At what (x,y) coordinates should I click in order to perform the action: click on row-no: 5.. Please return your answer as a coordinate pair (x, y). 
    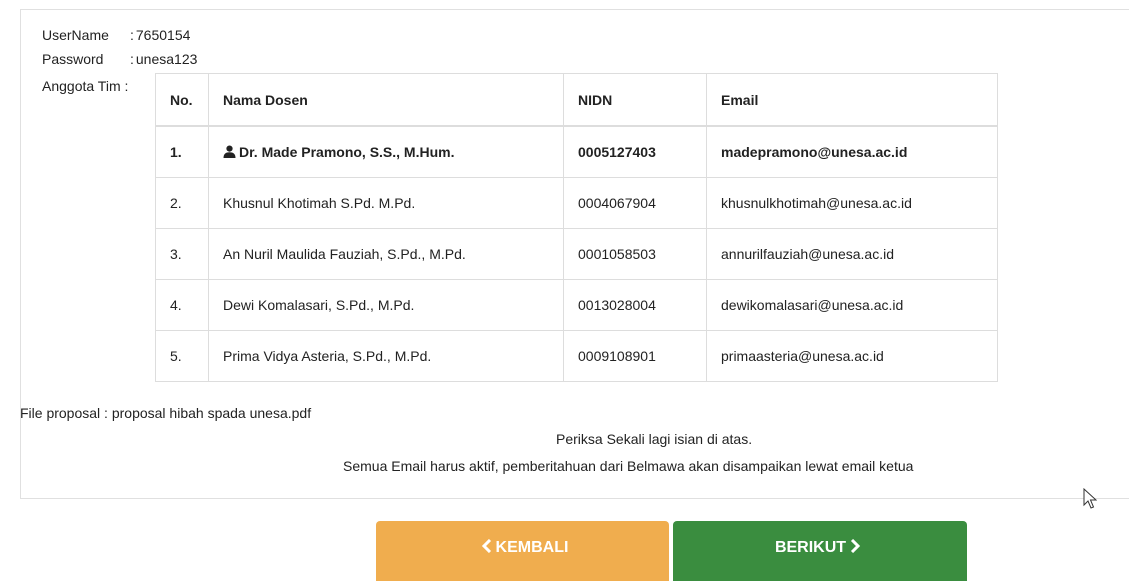
    Looking at the image, I should click on (182, 356).